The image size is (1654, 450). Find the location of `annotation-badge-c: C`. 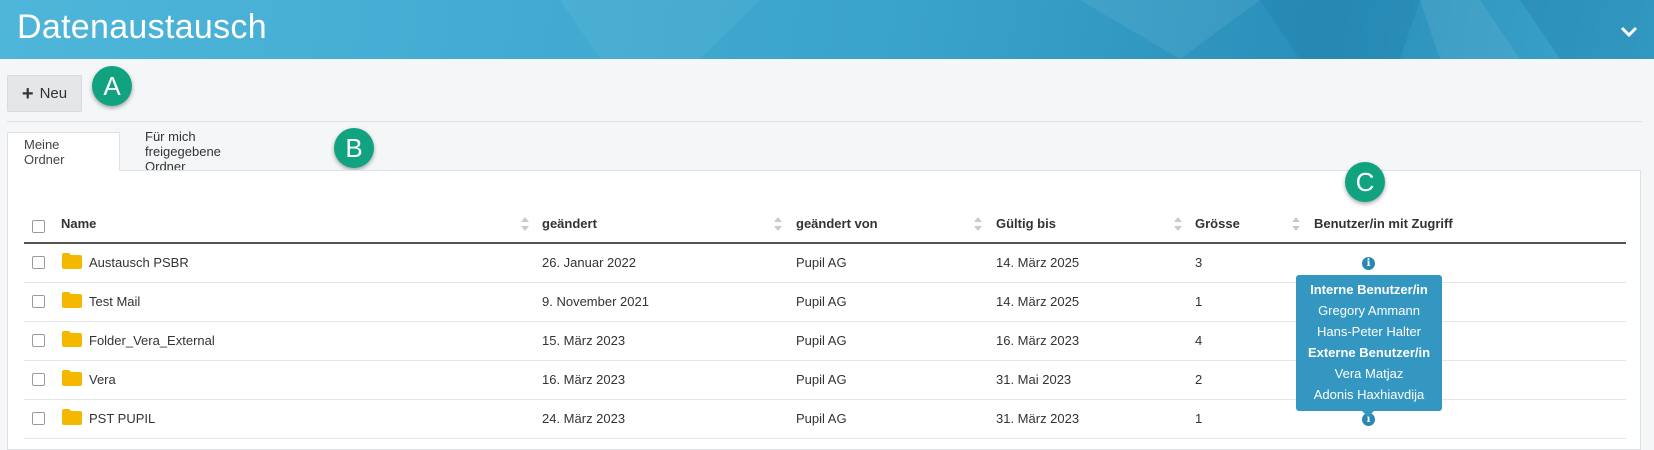

annotation-badge-c: C is located at coordinates (1365, 182).